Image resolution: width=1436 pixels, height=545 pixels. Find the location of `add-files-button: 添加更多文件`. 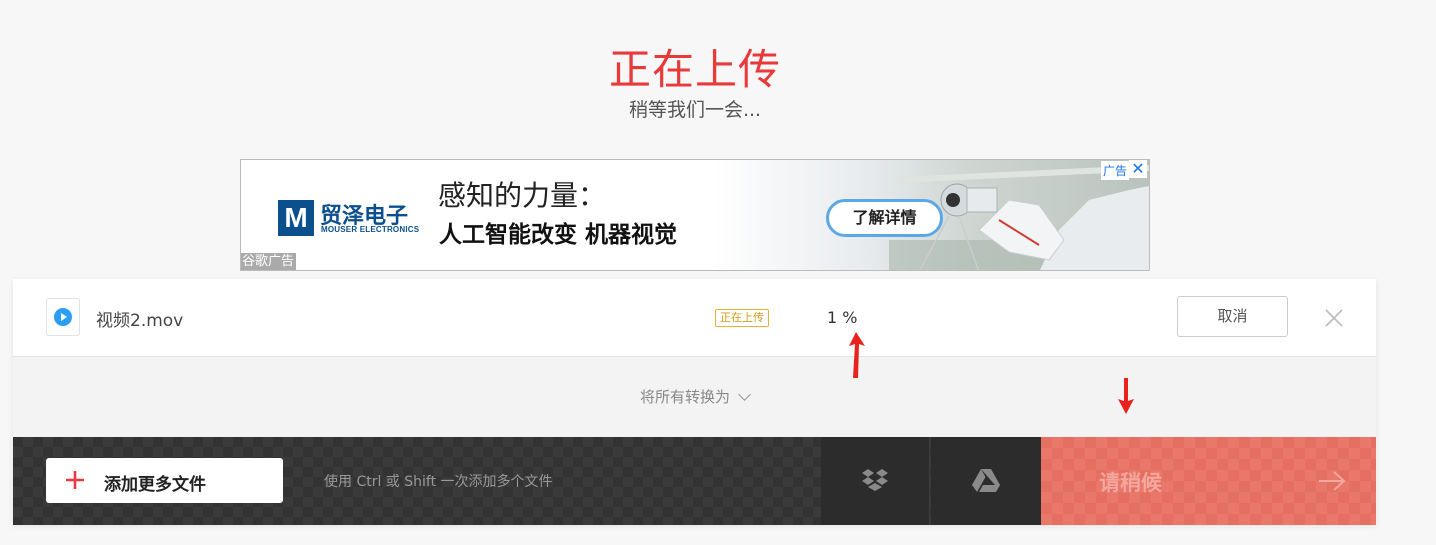

add-files-button: 添加更多文件 is located at coordinates (164, 480).